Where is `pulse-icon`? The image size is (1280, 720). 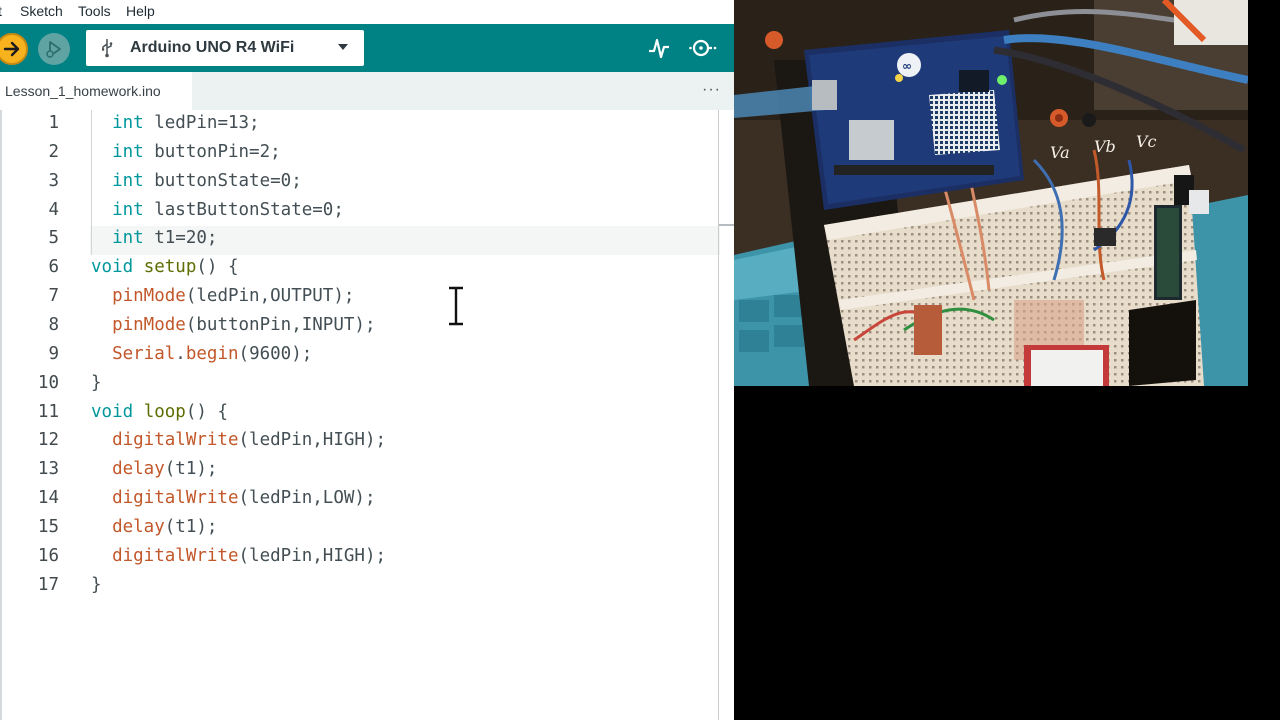 pulse-icon is located at coordinates (659, 48).